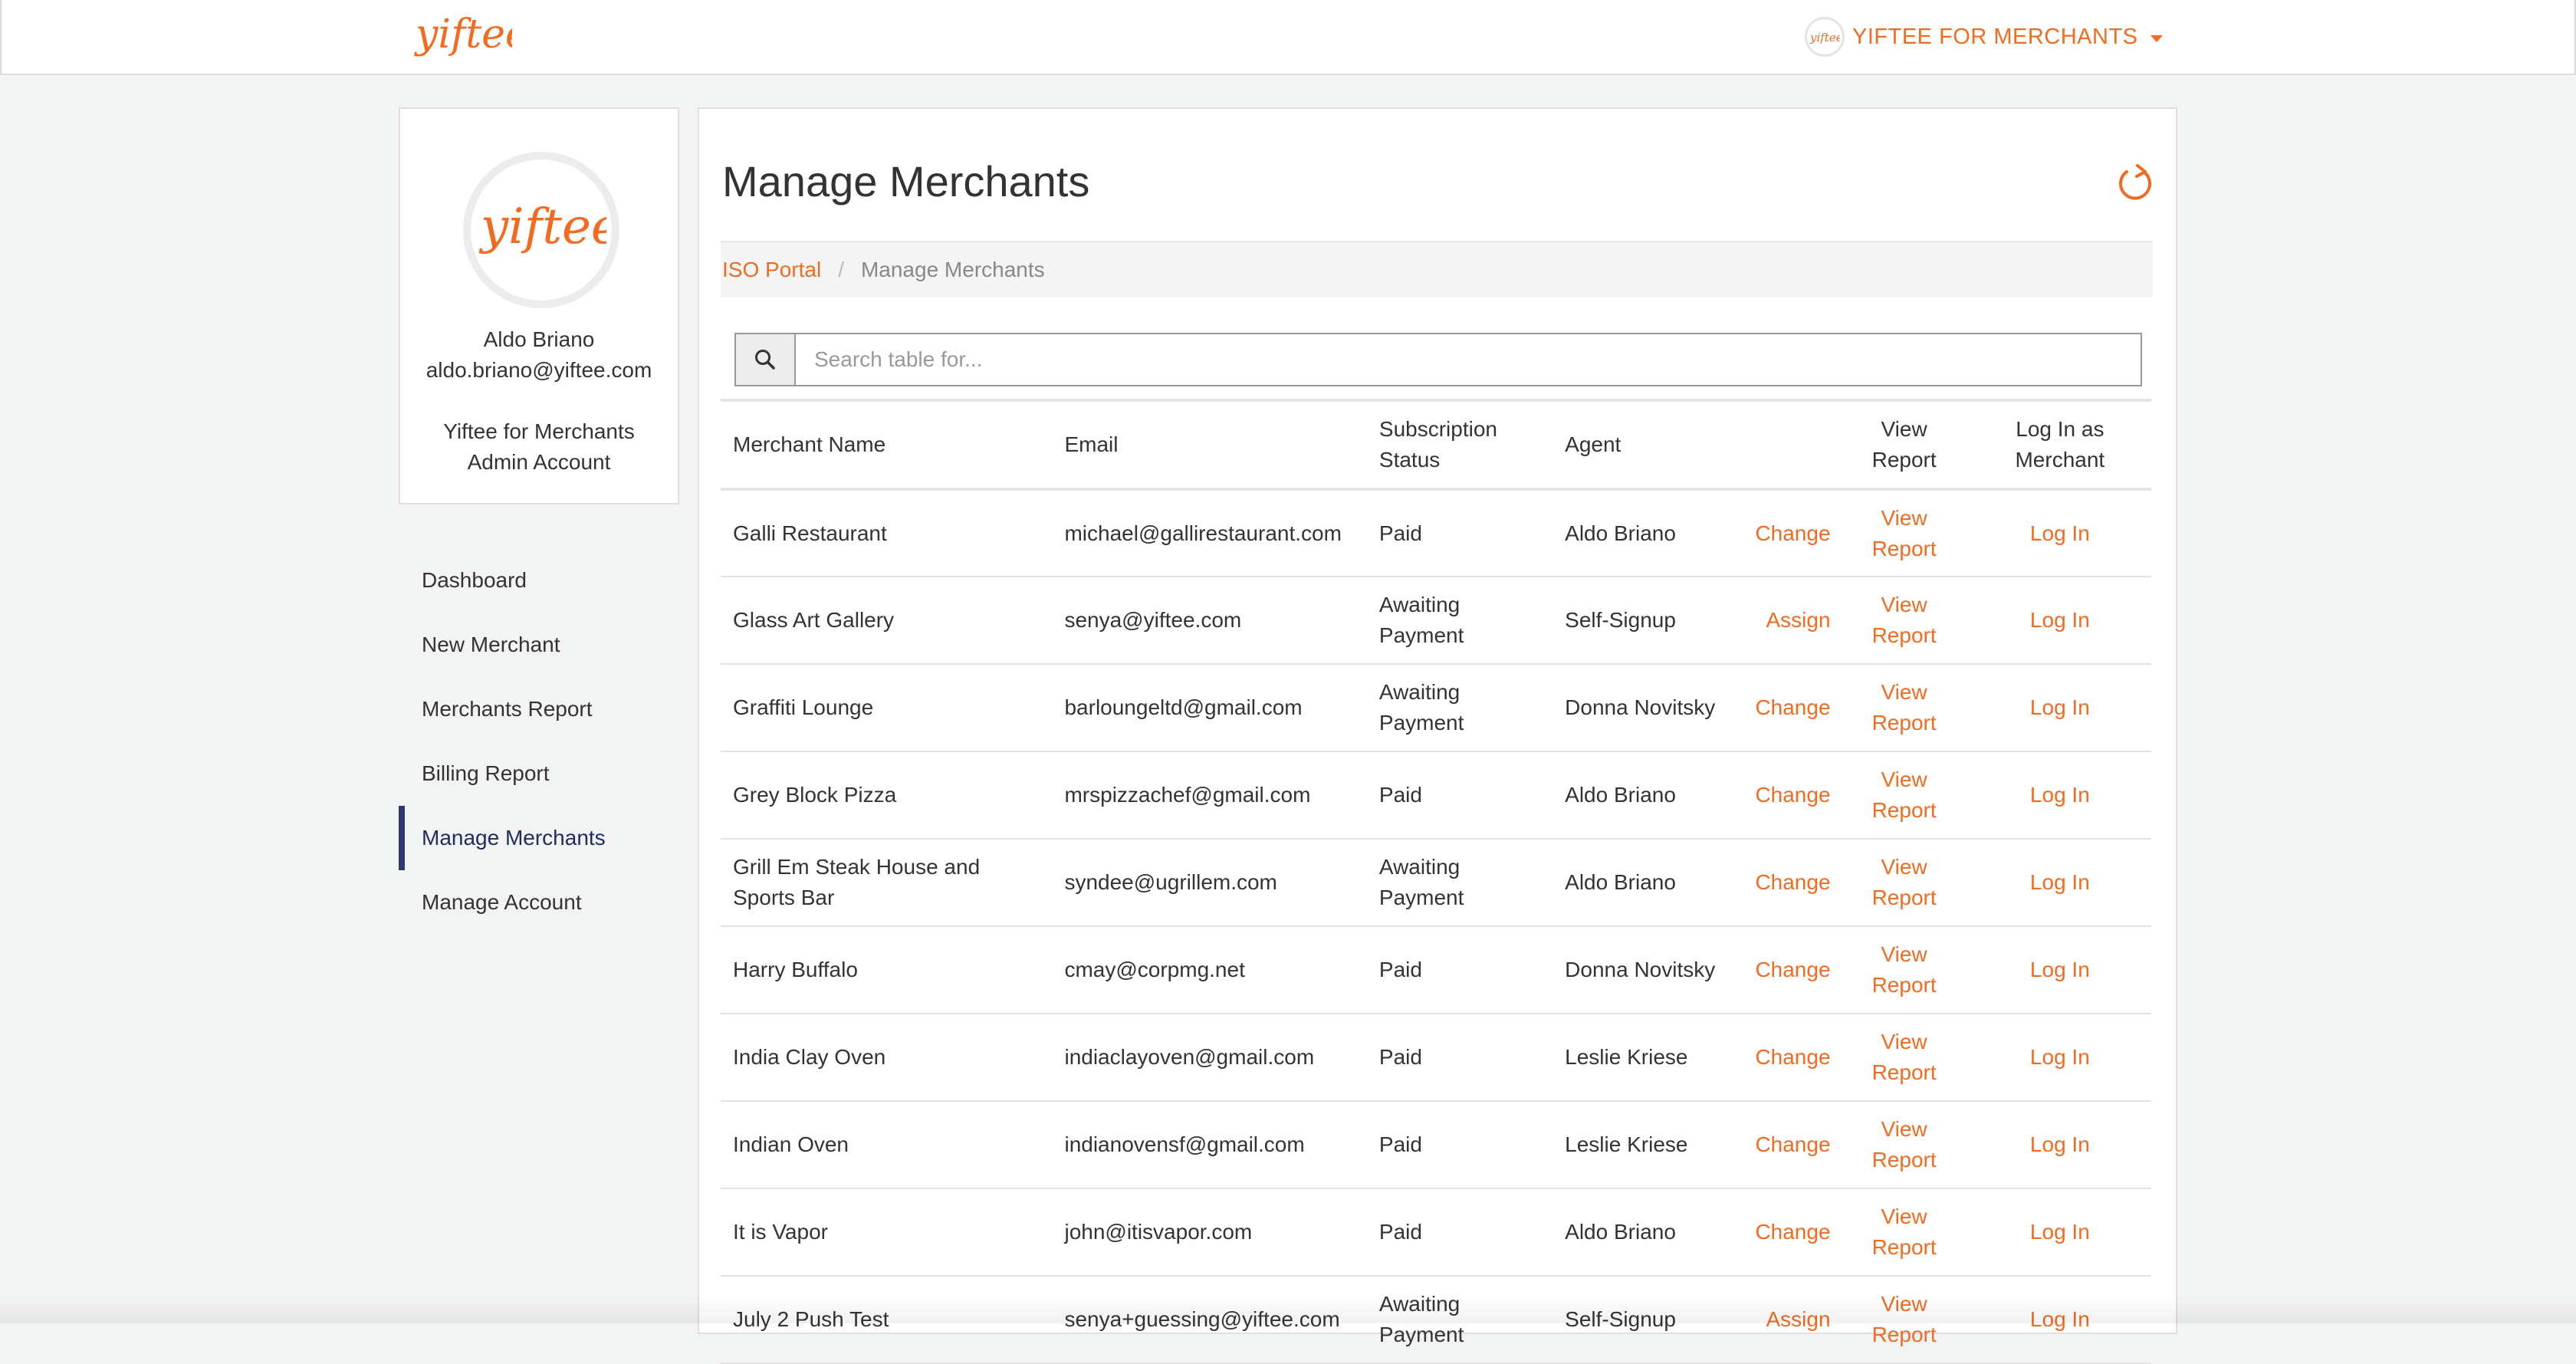 The width and height of the screenshot is (2576, 1364). I want to click on search-button, so click(766, 359).